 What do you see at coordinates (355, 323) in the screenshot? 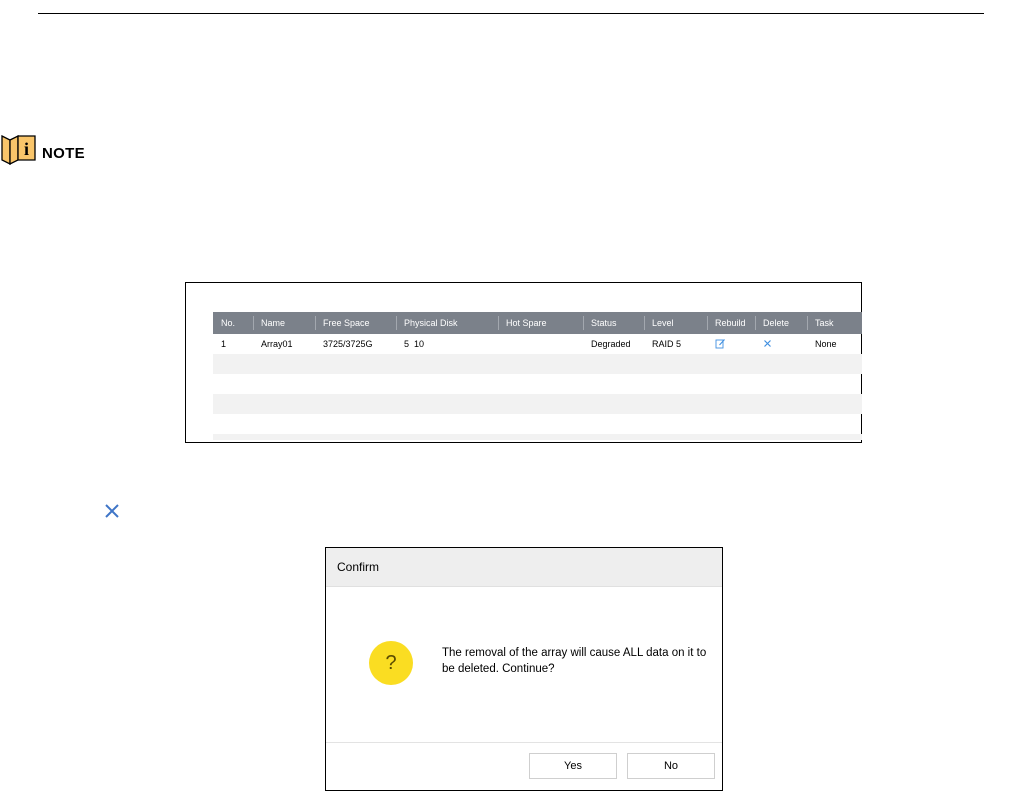
I see `col-free-space: Free Space` at bounding box center [355, 323].